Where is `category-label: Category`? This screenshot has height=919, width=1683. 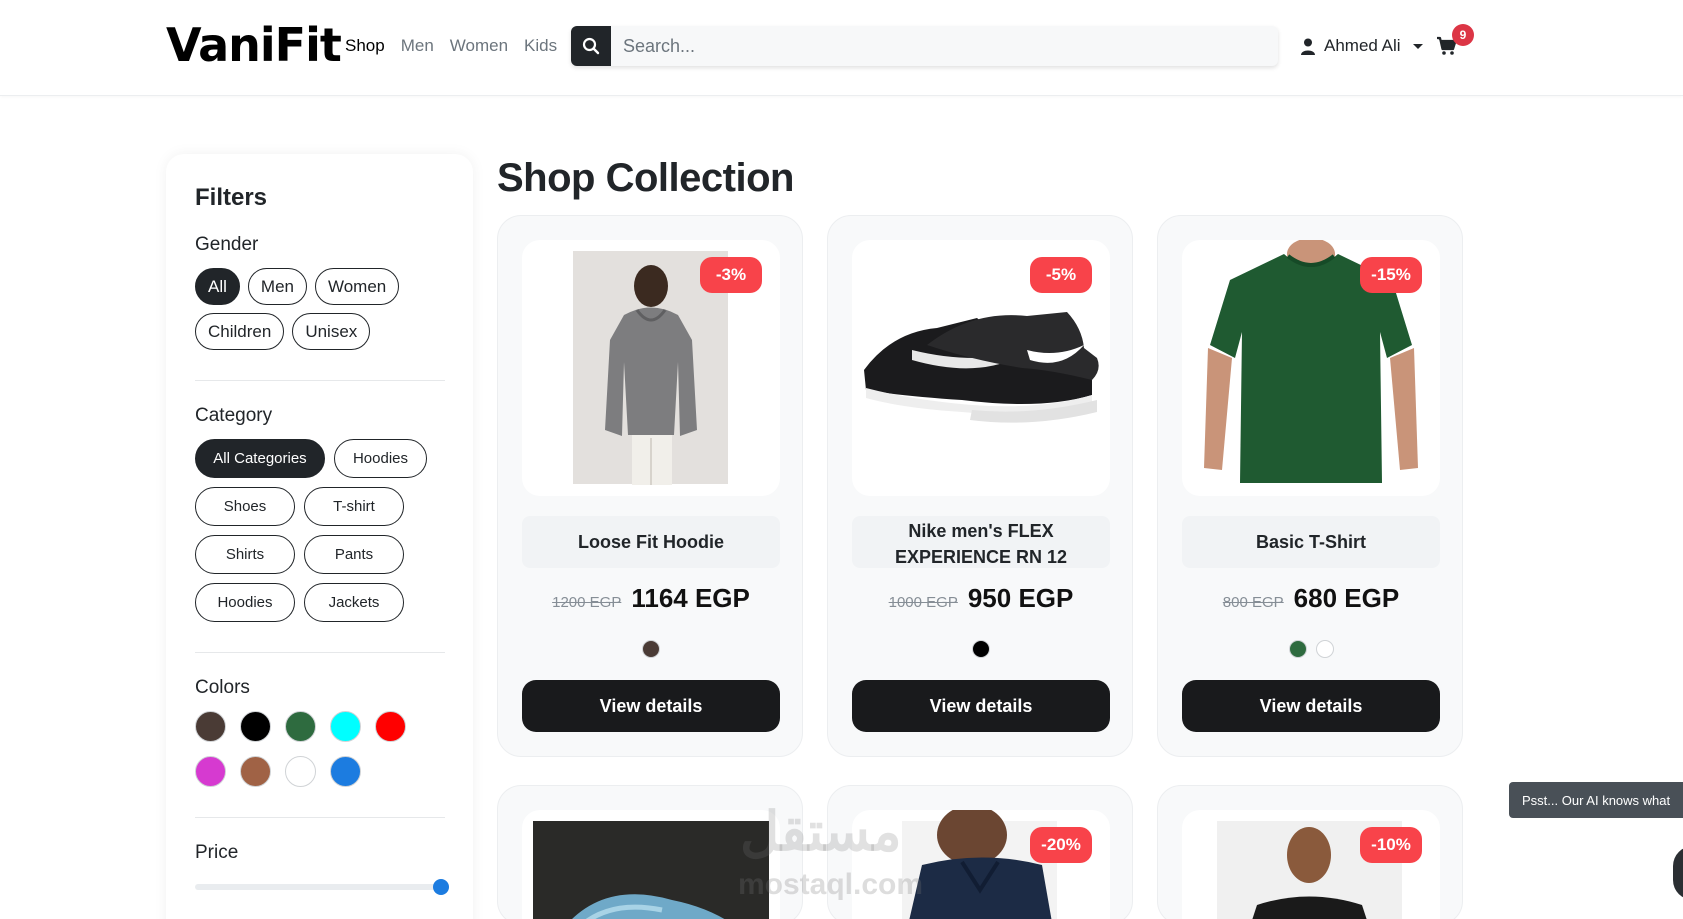
category-label: Category is located at coordinates (234, 415).